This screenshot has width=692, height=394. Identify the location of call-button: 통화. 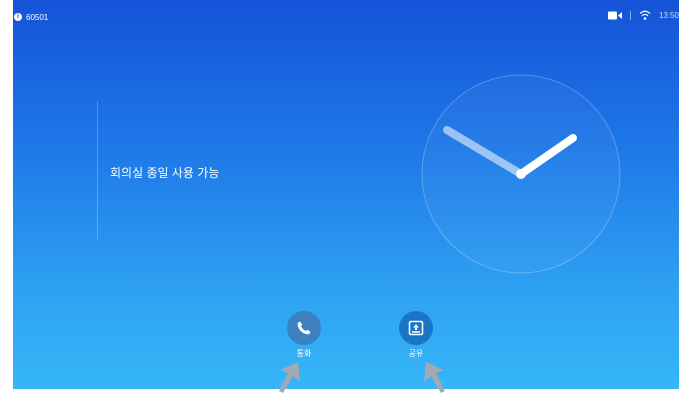
(304, 335).